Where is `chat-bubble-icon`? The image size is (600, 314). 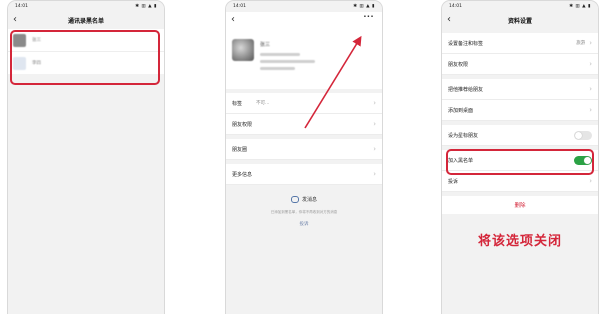
chat-bubble-icon is located at coordinates (294, 199).